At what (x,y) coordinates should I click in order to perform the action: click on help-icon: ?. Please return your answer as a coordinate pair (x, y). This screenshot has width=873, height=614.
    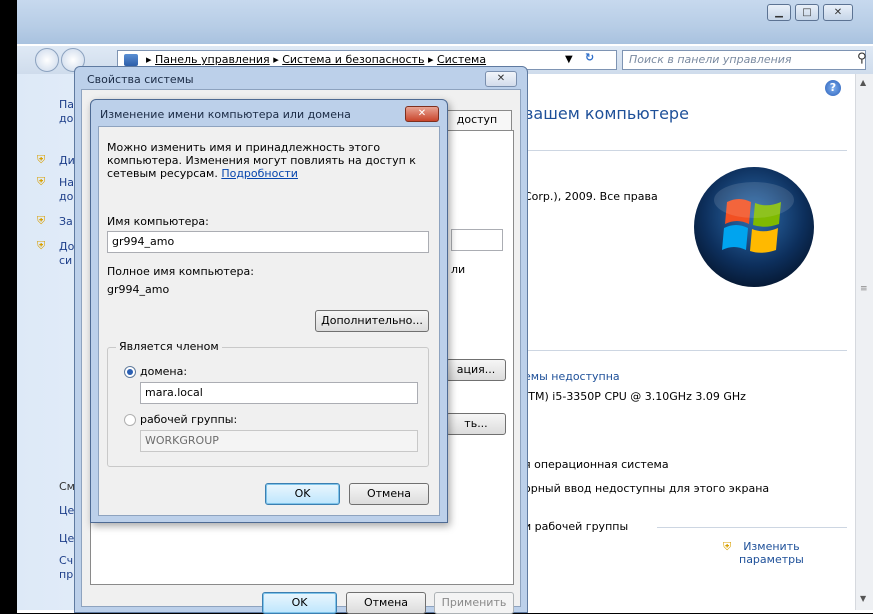
    Looking at the image, I should click on (833, 88).